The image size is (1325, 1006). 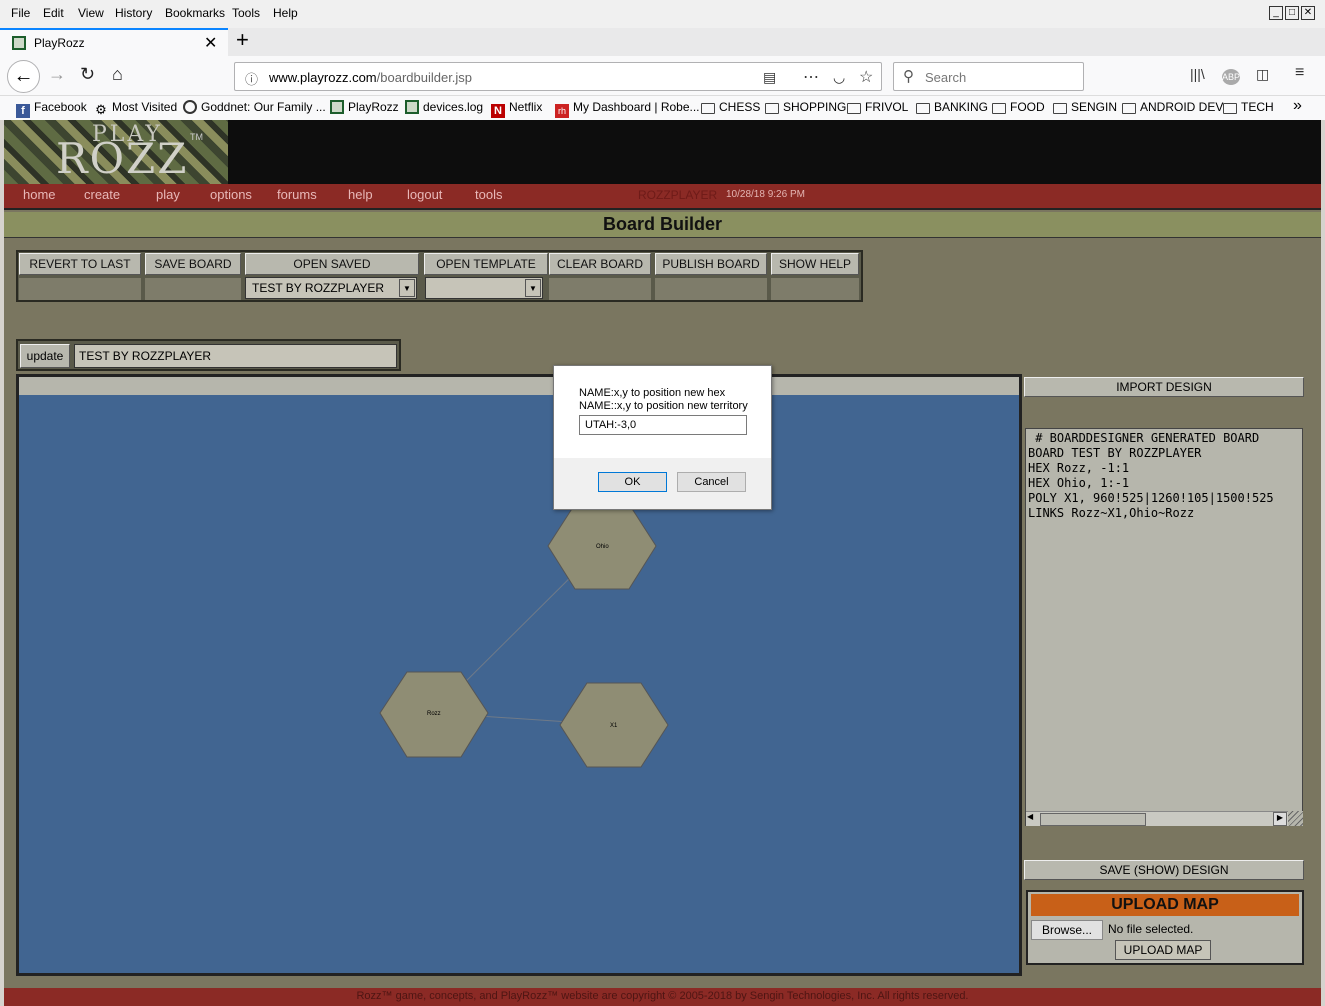 What do you see at coordinates (811, 77) in the screenshot?
I see `page-actions-icon: ⋯` at bounding box center [811, 77].